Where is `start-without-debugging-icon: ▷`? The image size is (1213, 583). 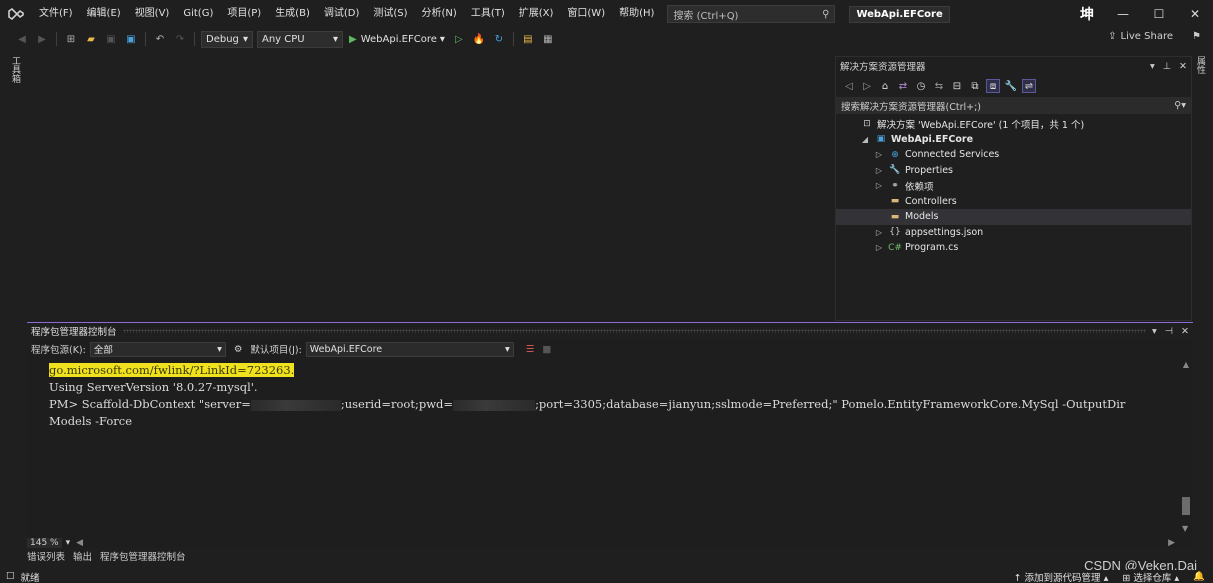 start-without-debugging-icon: ▷ is located at coordinates (459, 39).